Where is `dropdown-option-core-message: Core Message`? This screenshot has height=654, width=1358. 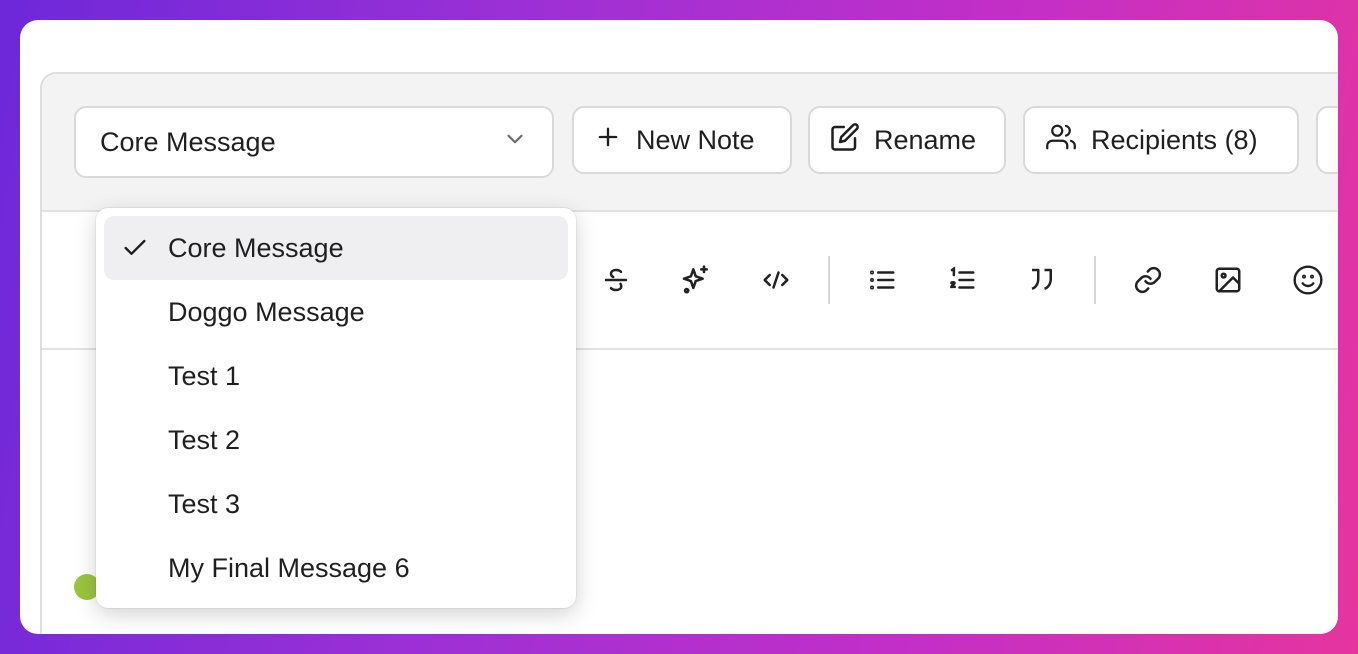
dropdown-option-core-message: Core Message is located at coordinates (336, 248).